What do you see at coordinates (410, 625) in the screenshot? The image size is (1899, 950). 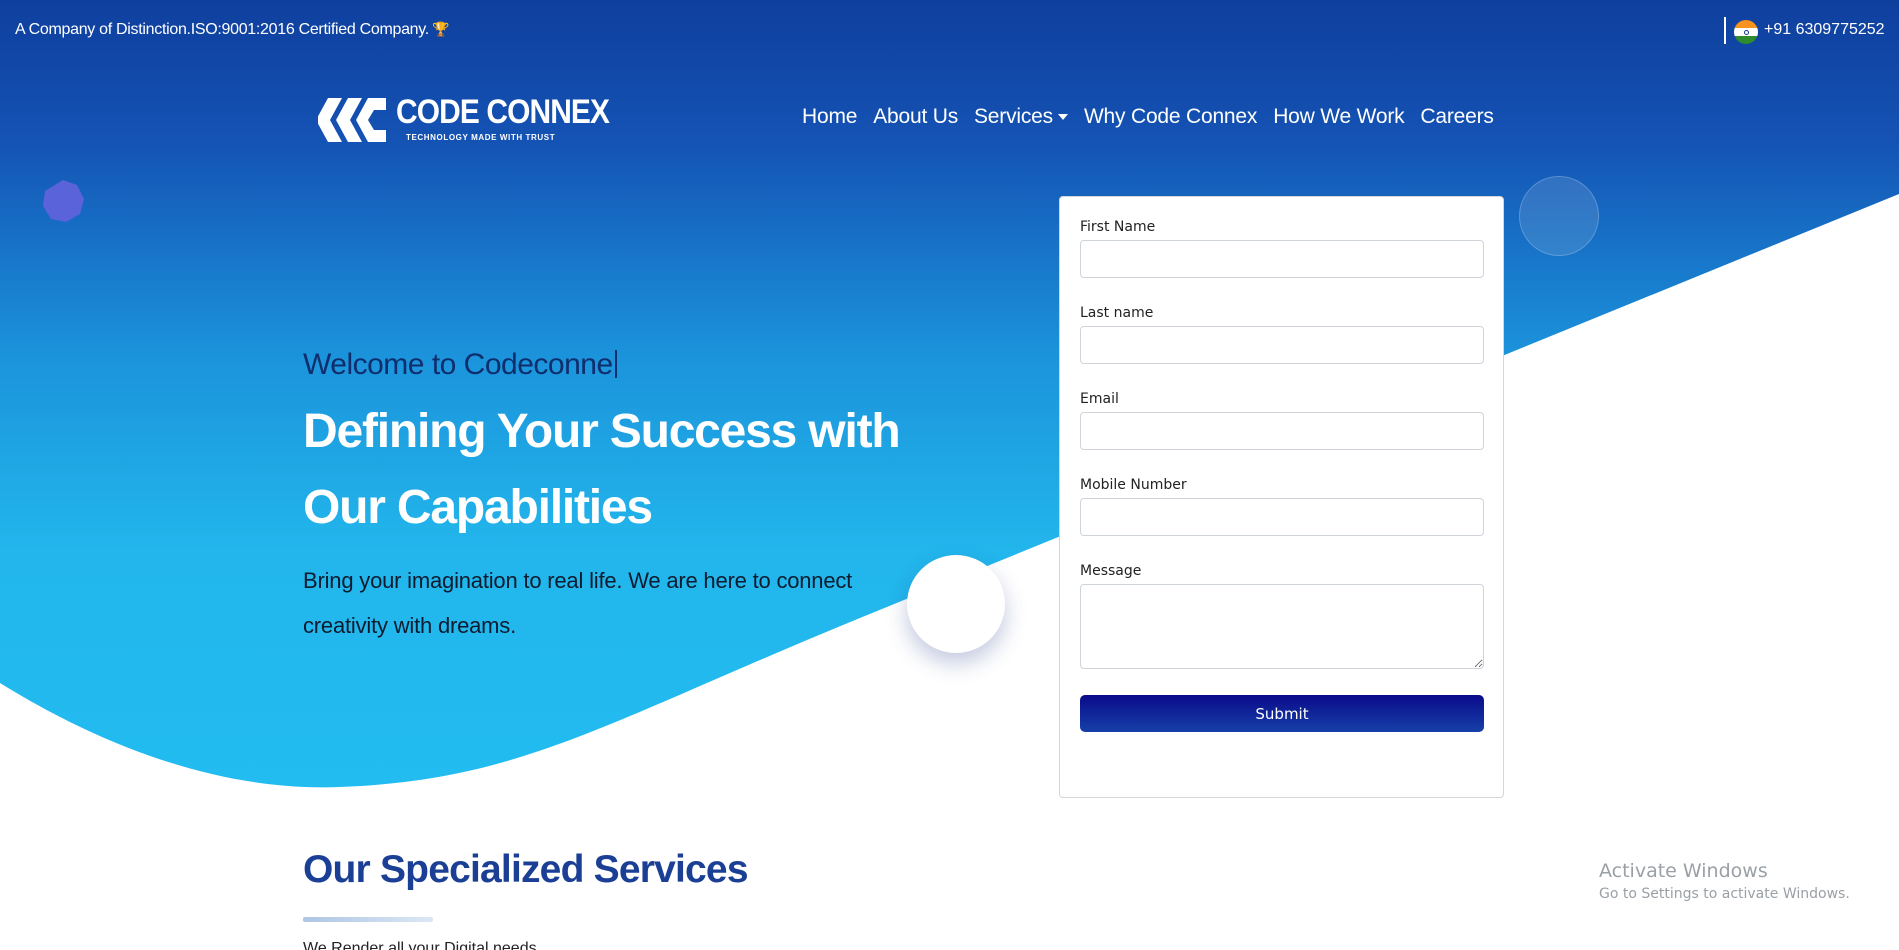 I see `hero-lead-line2: creativity with dreams.` at bounding box center [410, 625].